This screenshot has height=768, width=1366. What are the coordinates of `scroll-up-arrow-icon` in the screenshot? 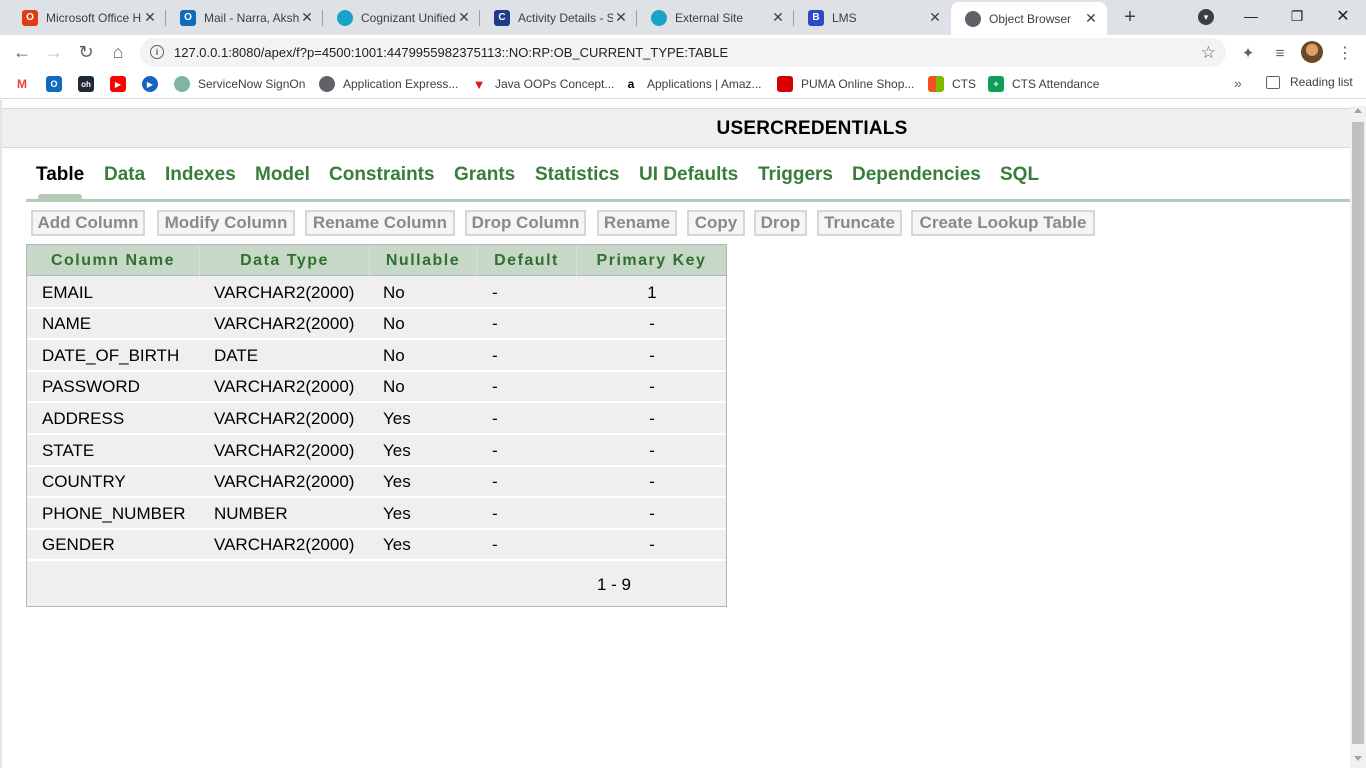 It's located at (1358, 110).